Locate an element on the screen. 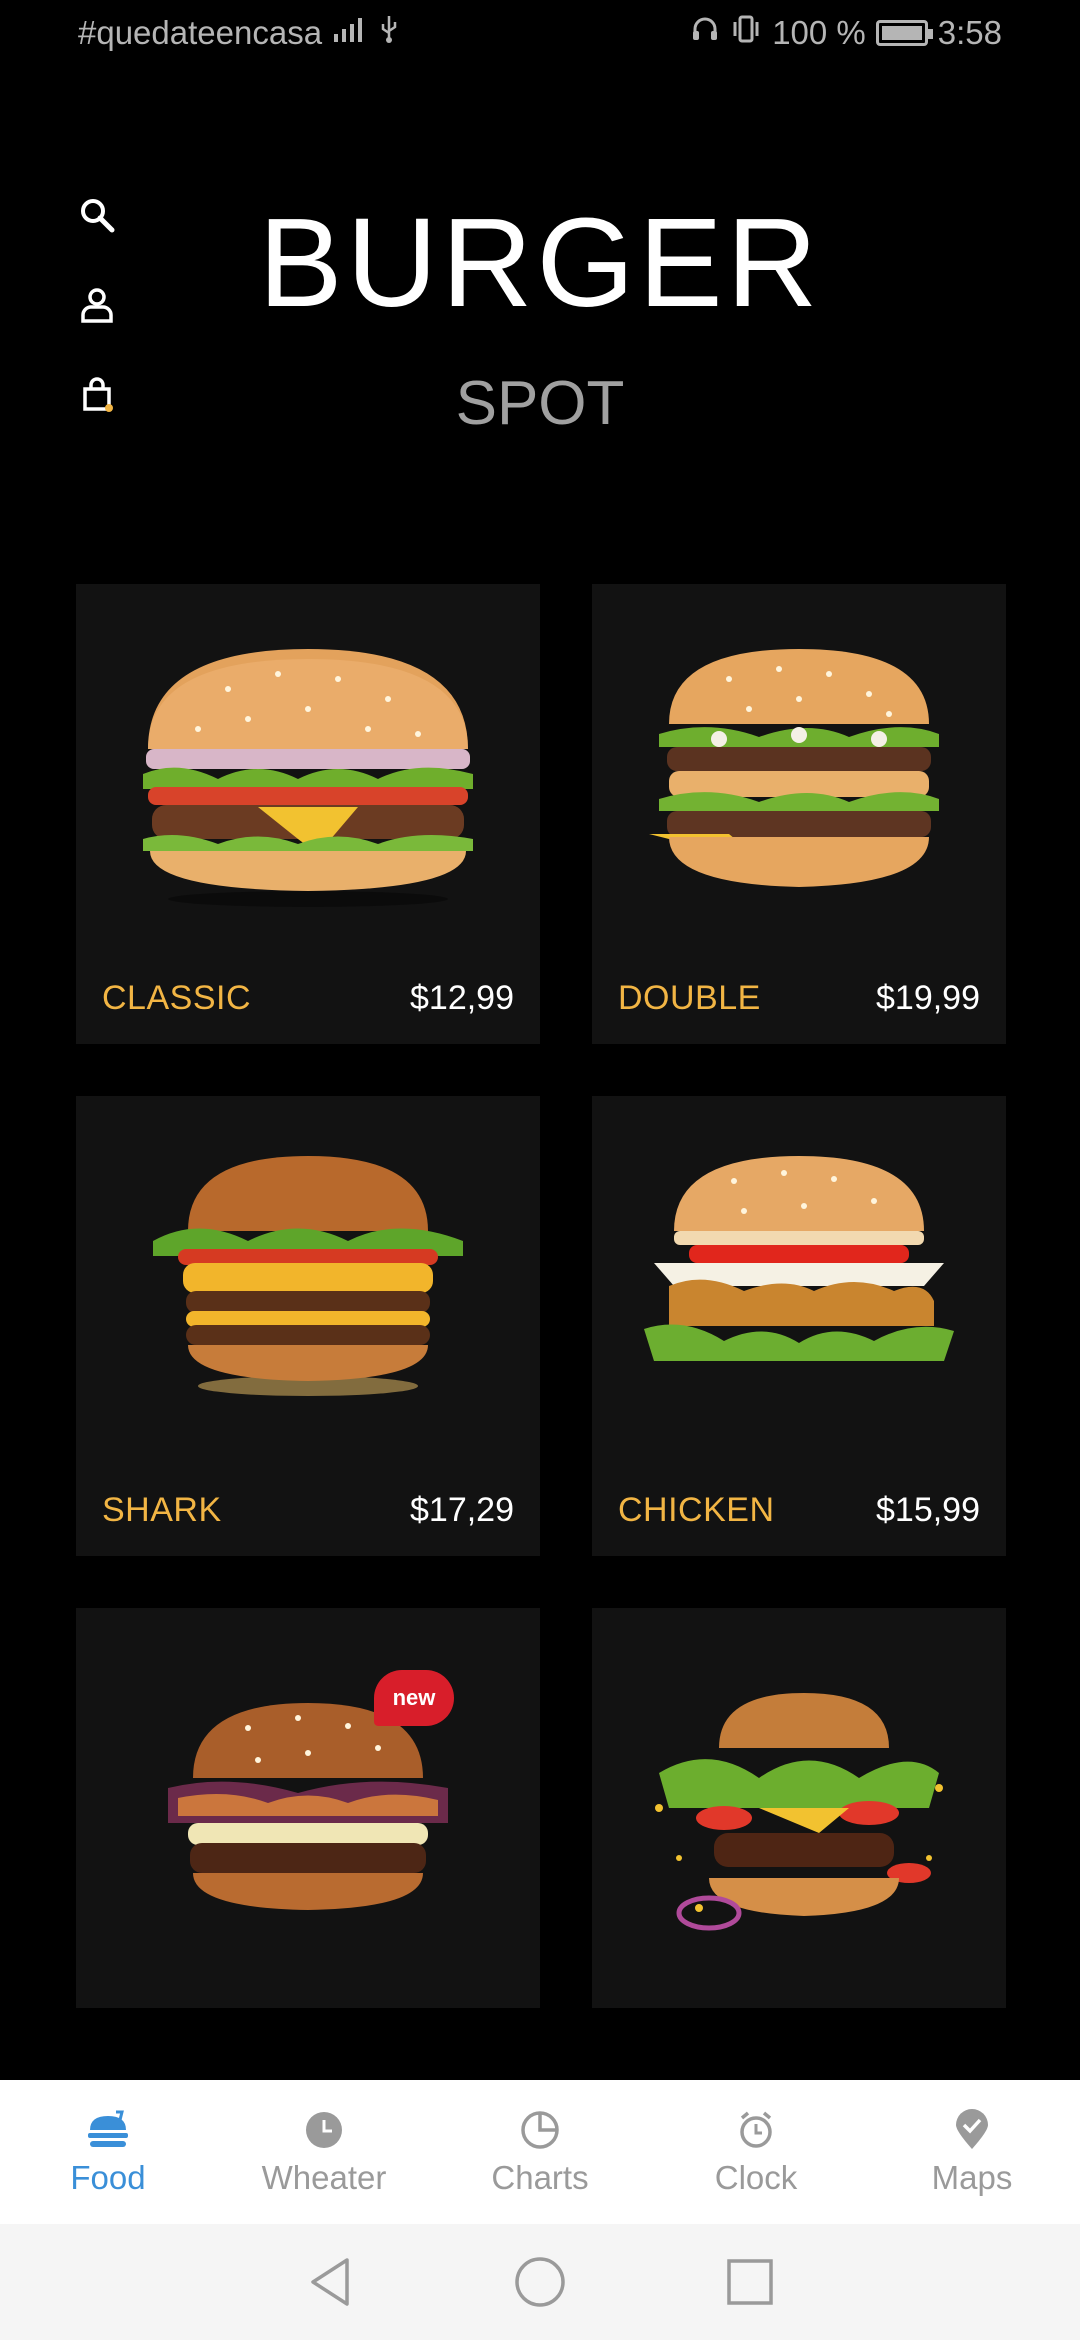  food-icon is located at coordinates (108, 2130).